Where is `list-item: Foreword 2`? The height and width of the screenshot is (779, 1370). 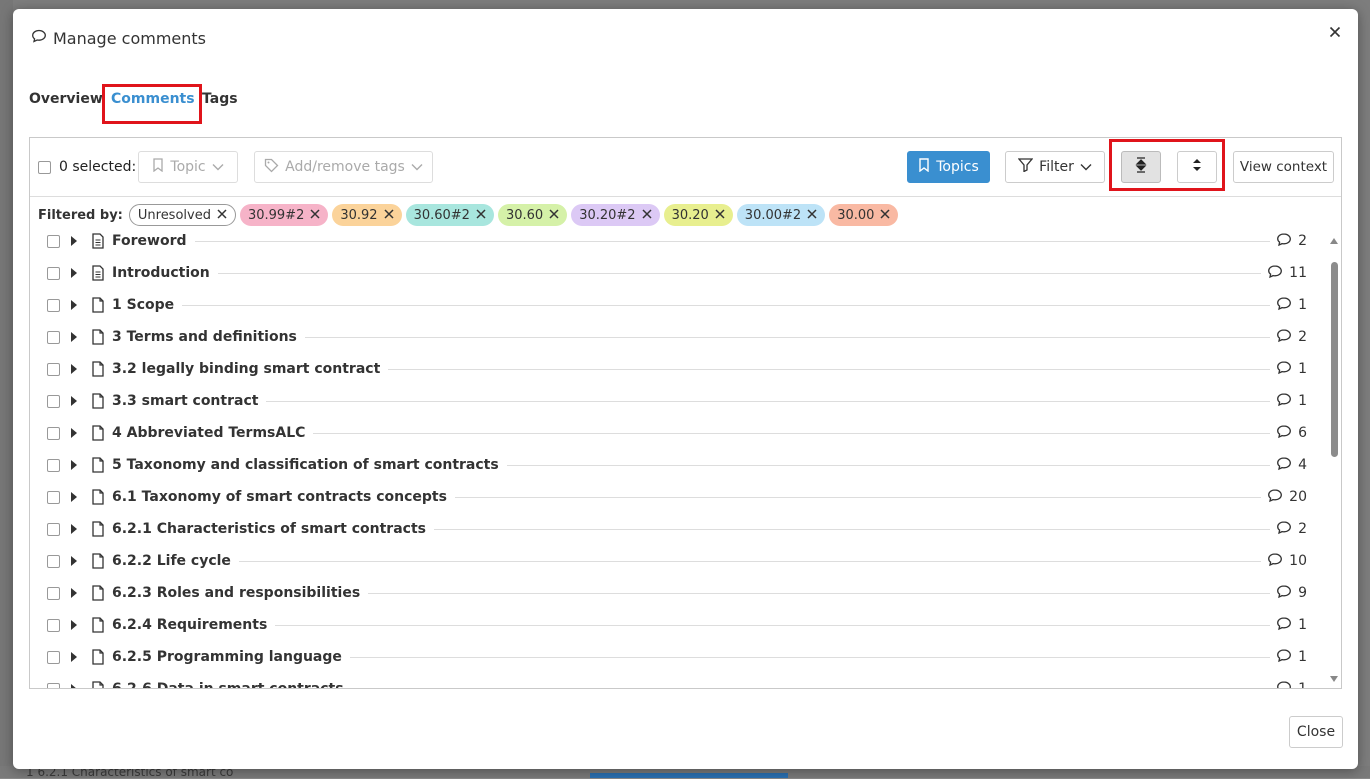
list-item: Foreword 2 is located at coordinates (678, 244).